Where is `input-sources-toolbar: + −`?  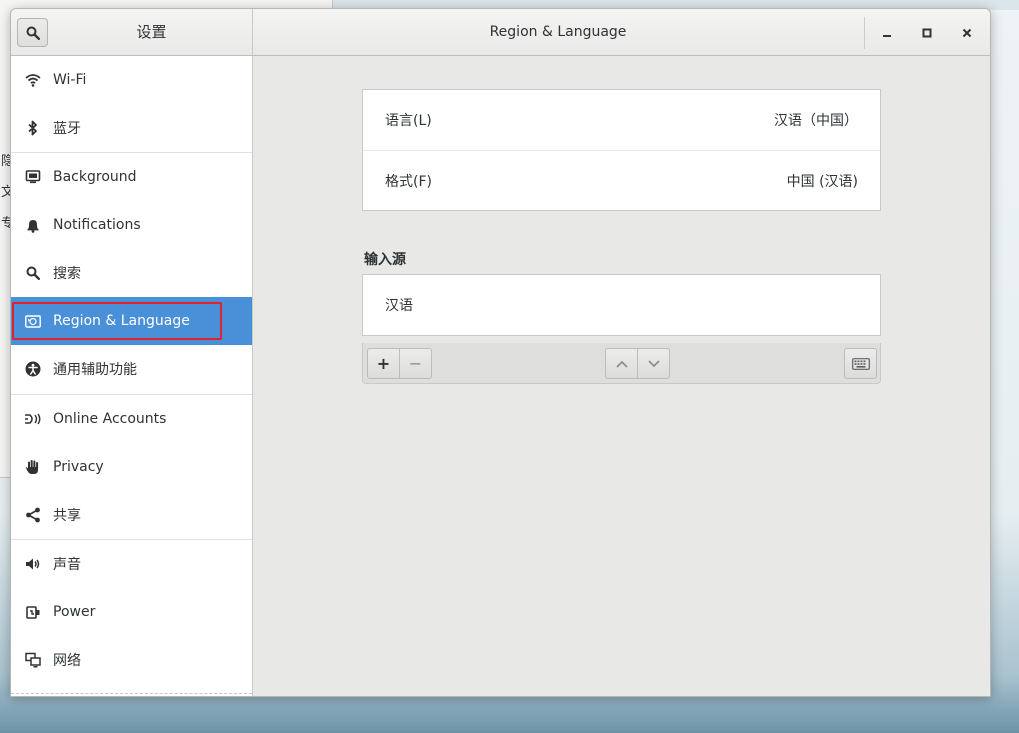
input-sources-toolbar: + − is located at coordinates (621, 363).